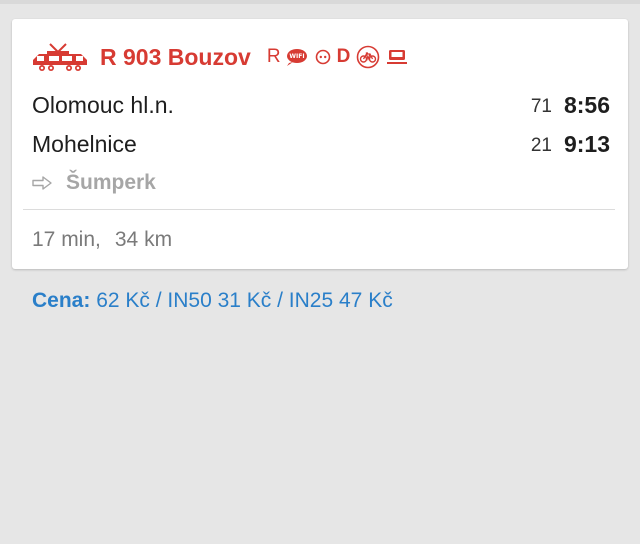 This screenshot has width=640, height=544. I want to click on top-divider, so click(320, 2).